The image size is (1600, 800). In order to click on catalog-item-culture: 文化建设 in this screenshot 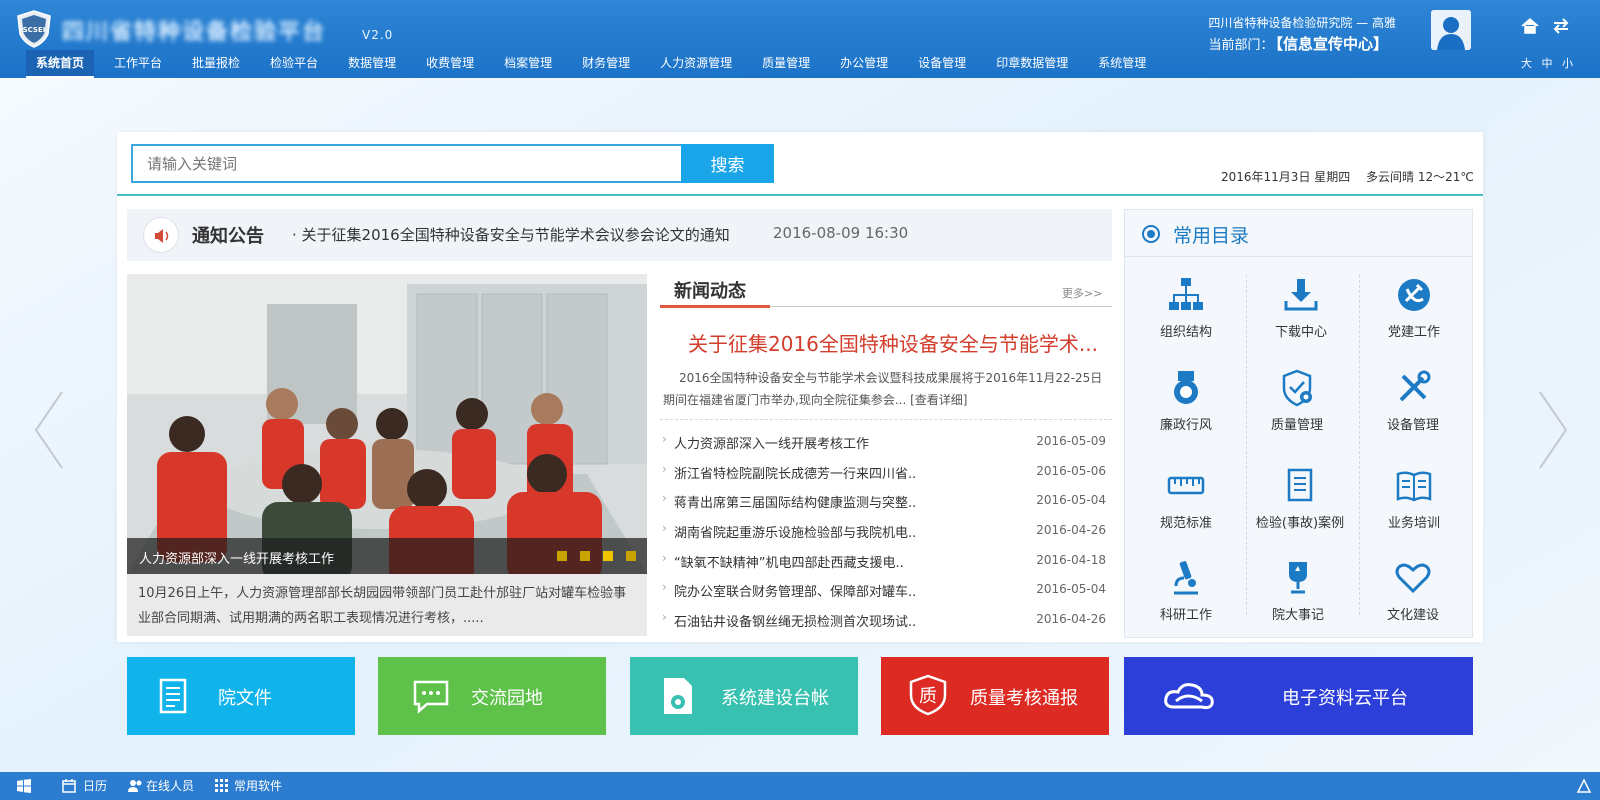, I will do `click(1413, 598)`.